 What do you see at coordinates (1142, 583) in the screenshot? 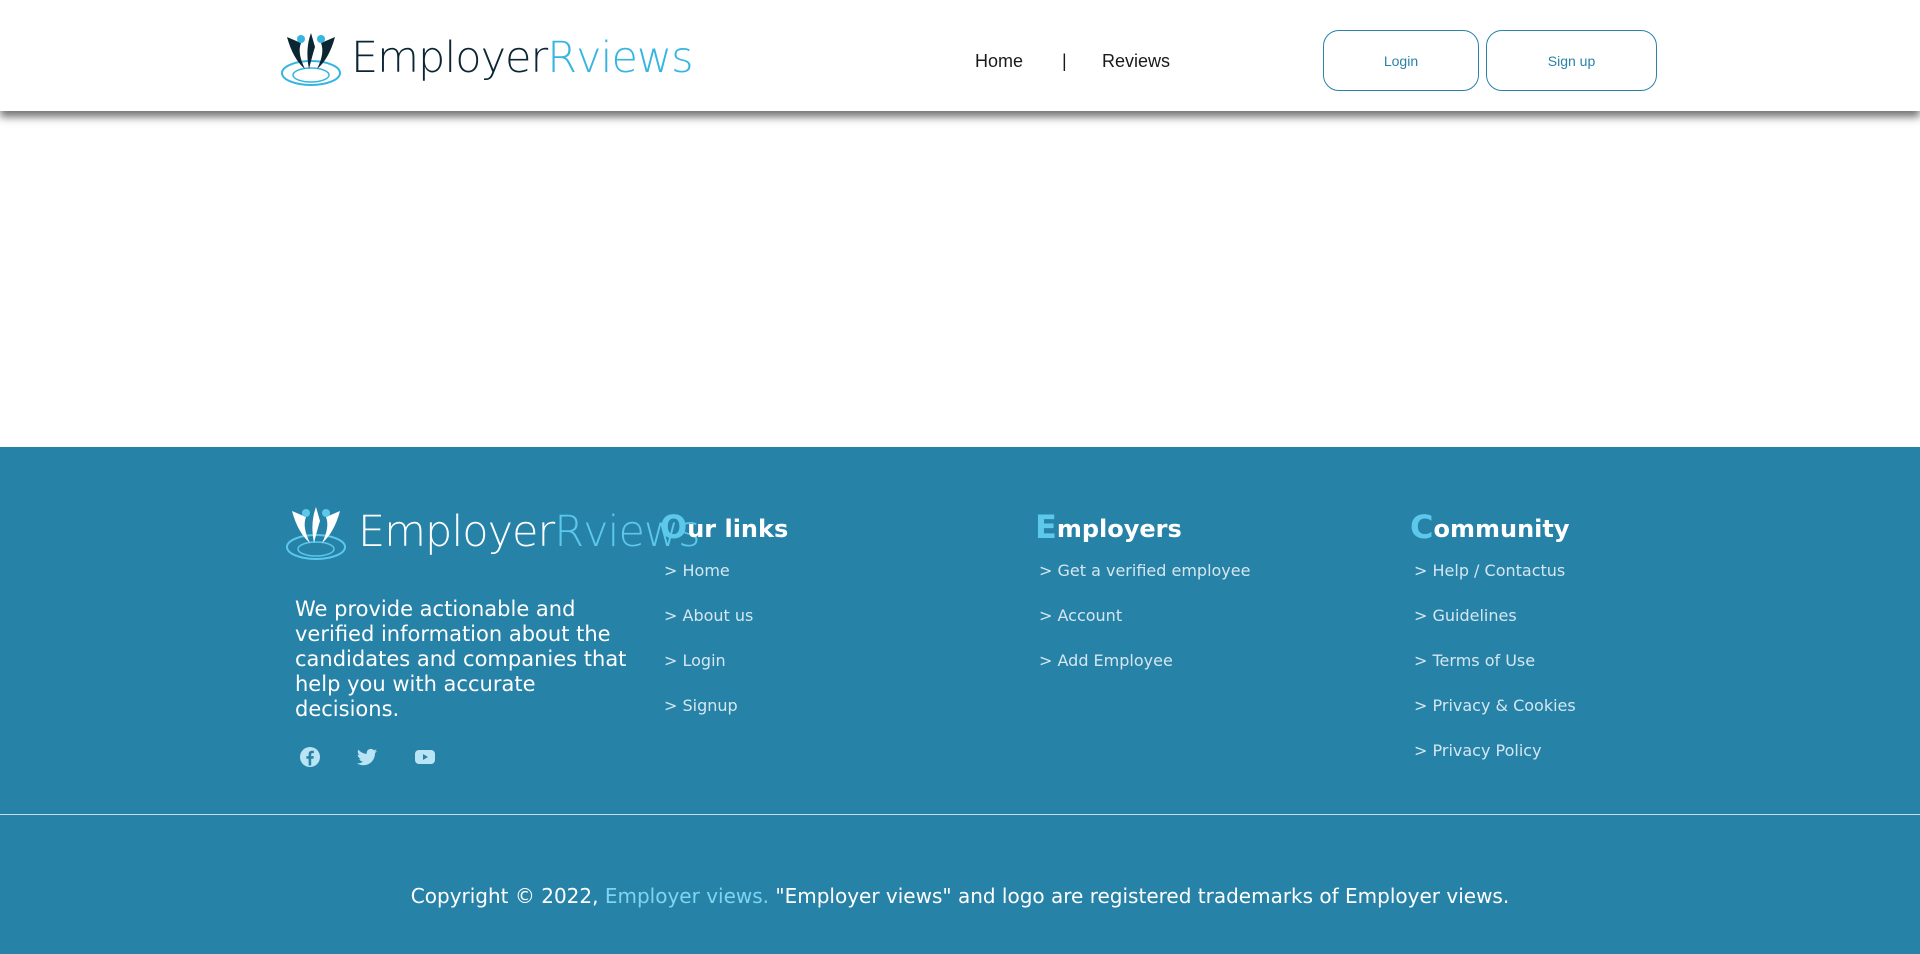
I see `footer-link-get-verified-employee: > Get a verified employee` at bounding box center [1142, 583].